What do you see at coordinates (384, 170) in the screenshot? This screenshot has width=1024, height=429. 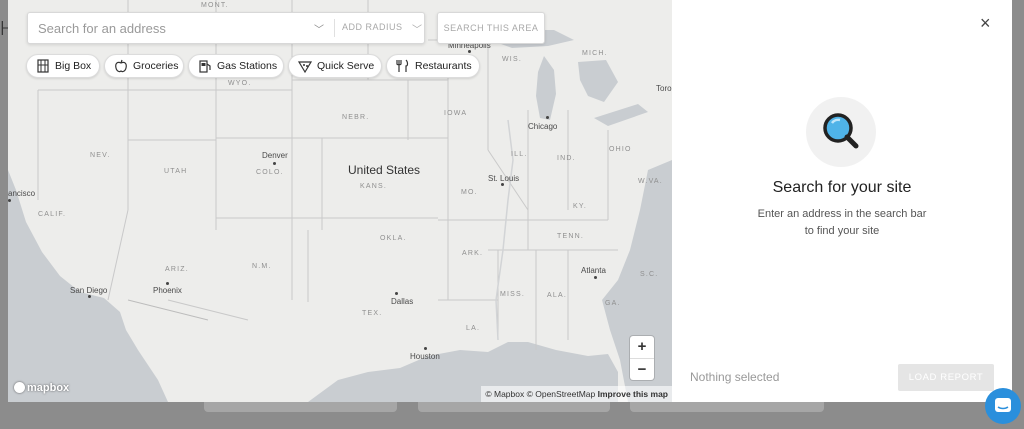 I see `country-label: United States` at bounding box center [384, 170].